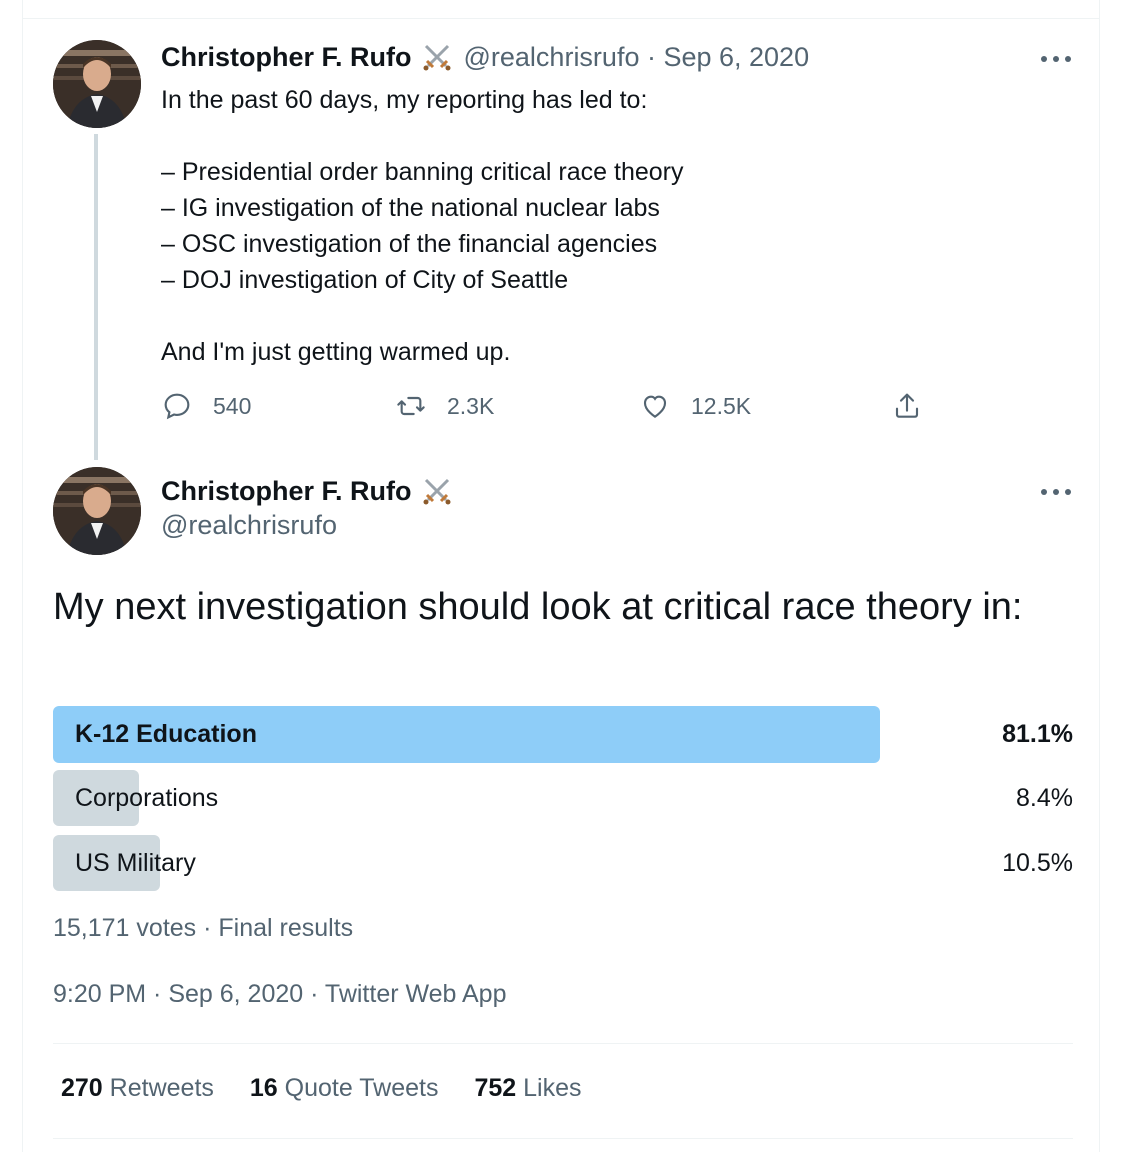 Image resolution: width=1124 pixels, height=1152 pixels. I want to click on poll-option-percent: 10.5%, so click(1037, 862).